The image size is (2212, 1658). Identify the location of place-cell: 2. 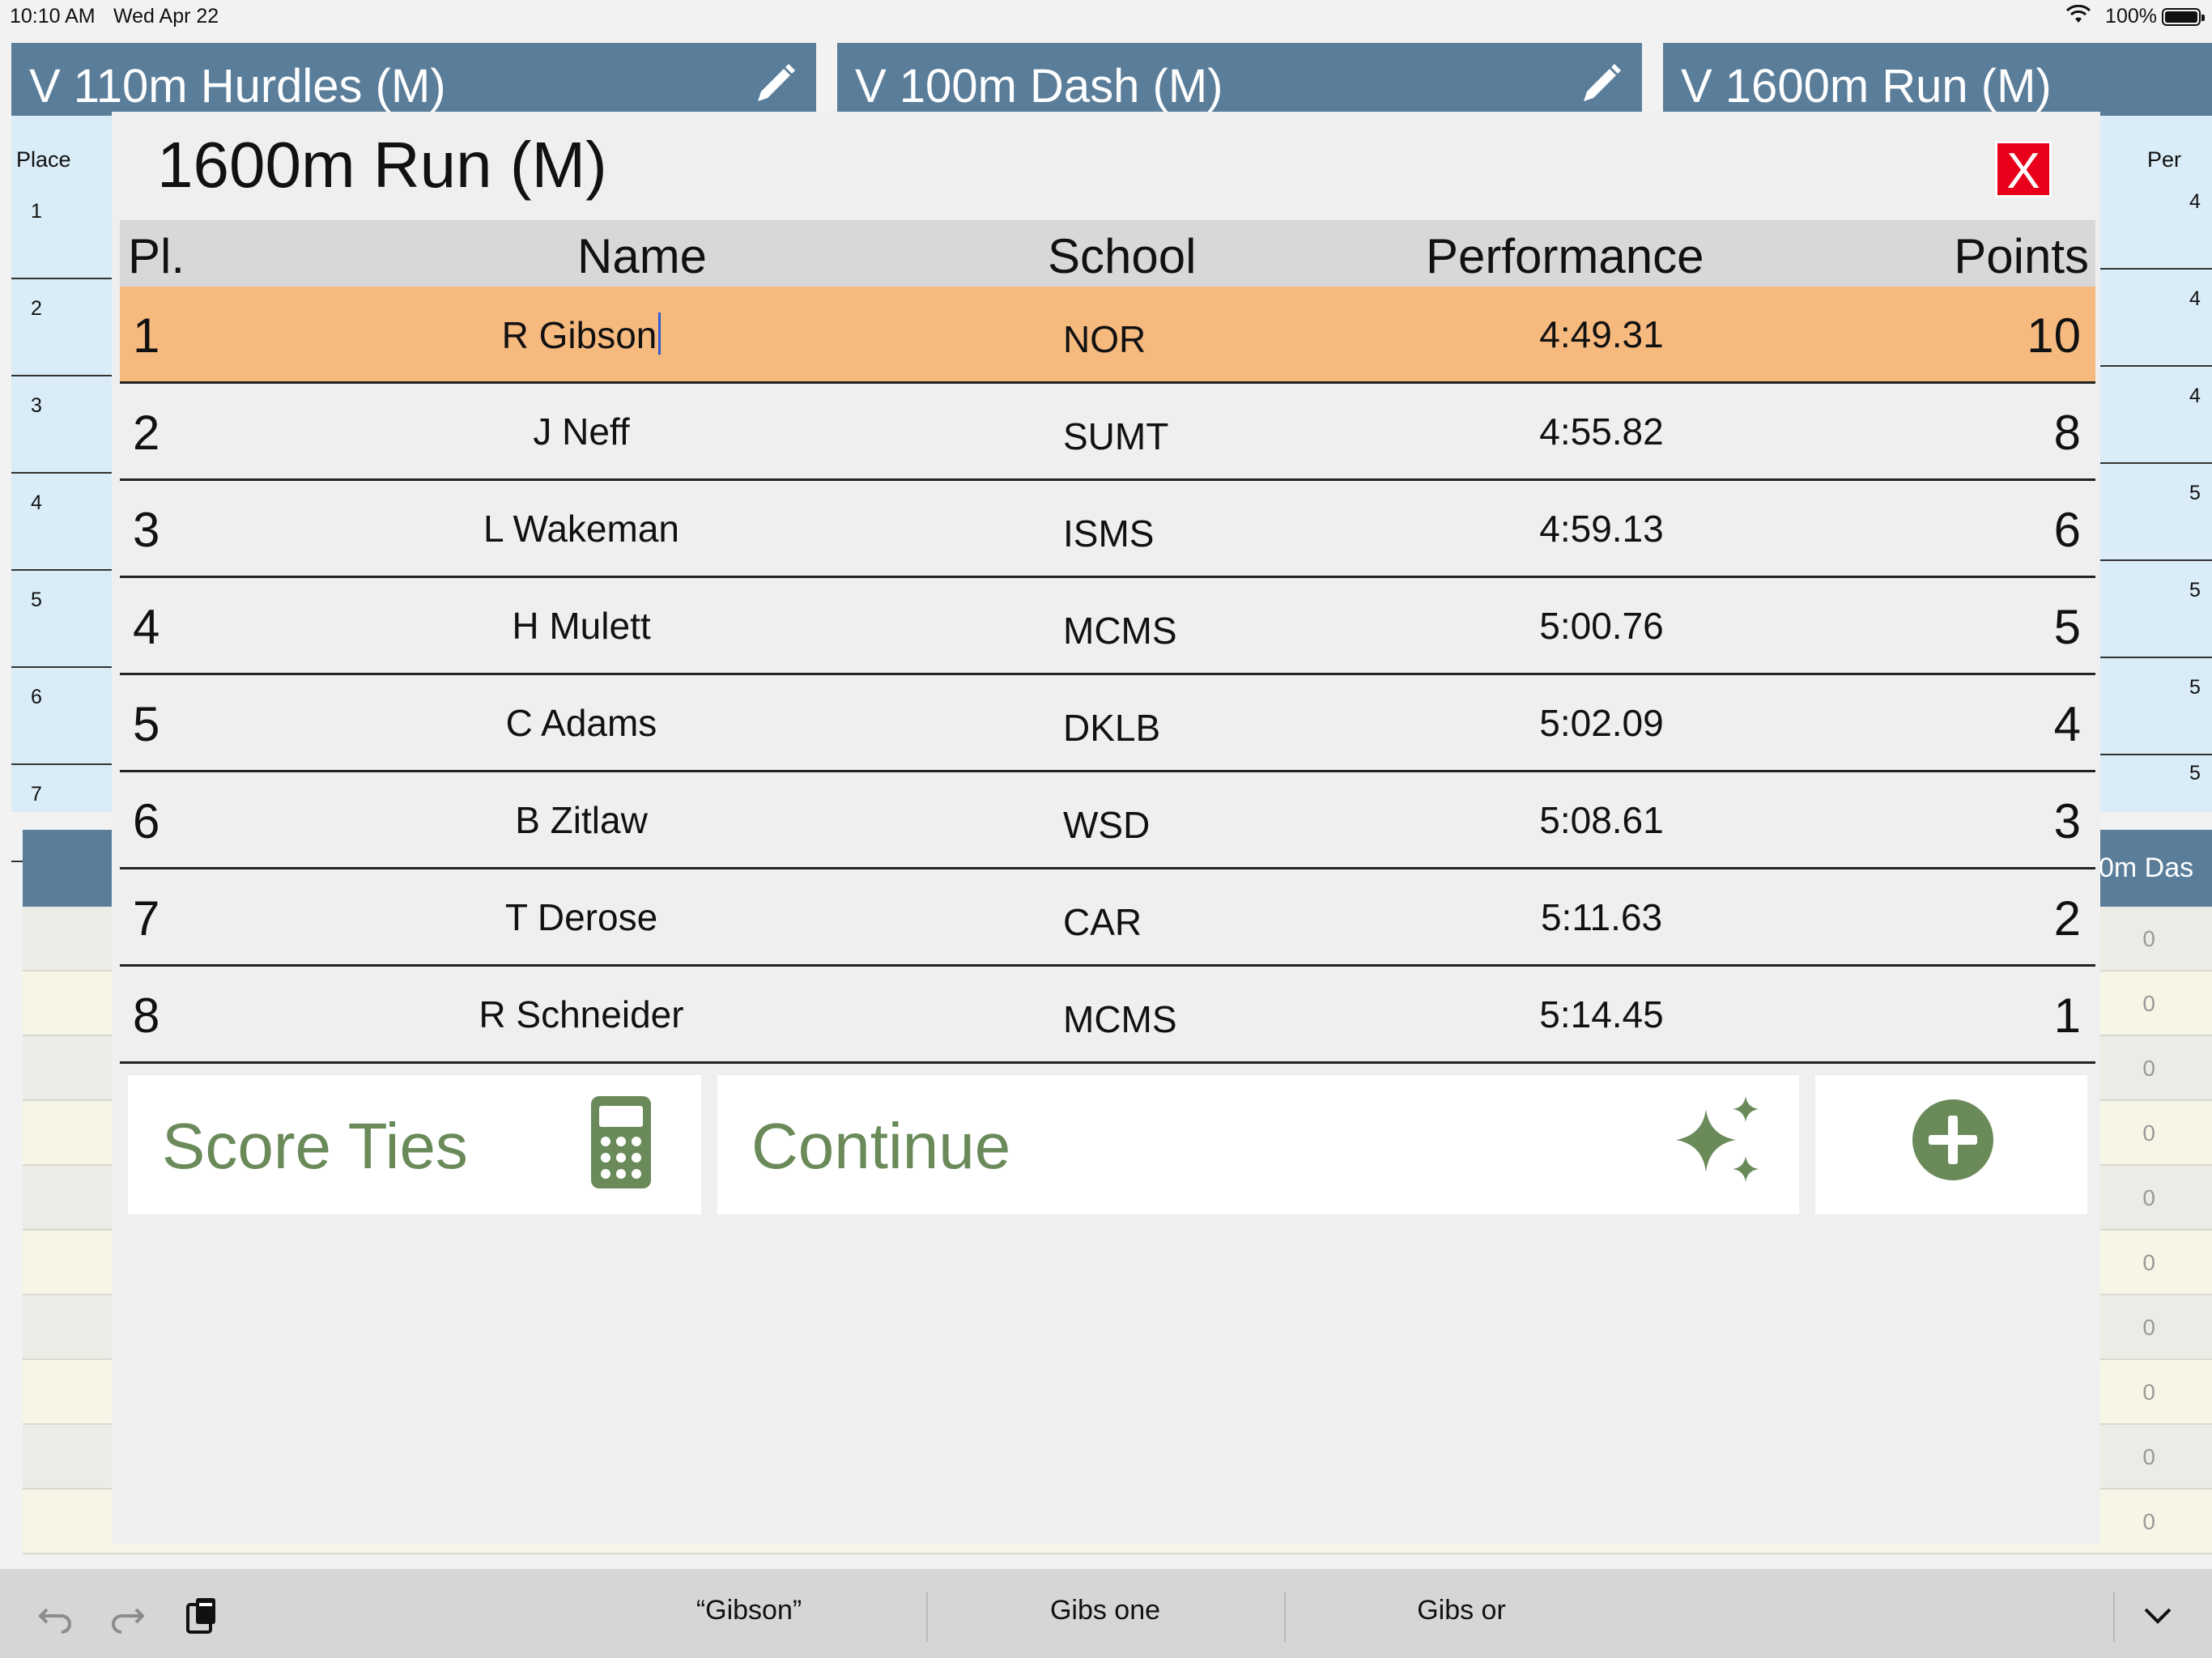
(62, 327).